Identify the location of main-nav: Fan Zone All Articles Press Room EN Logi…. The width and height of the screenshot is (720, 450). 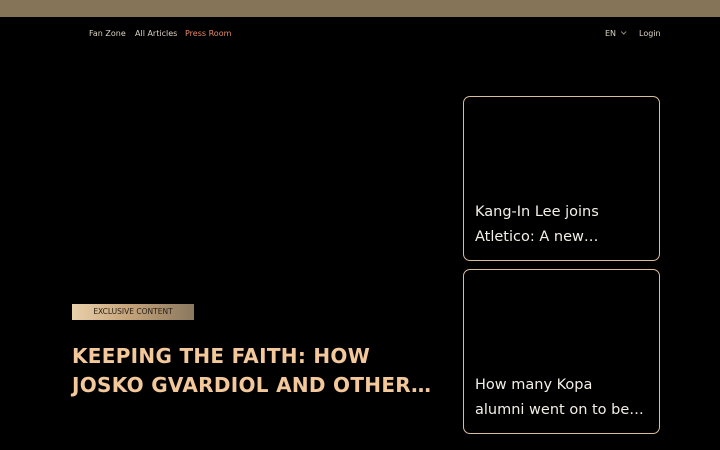
(360, 34).